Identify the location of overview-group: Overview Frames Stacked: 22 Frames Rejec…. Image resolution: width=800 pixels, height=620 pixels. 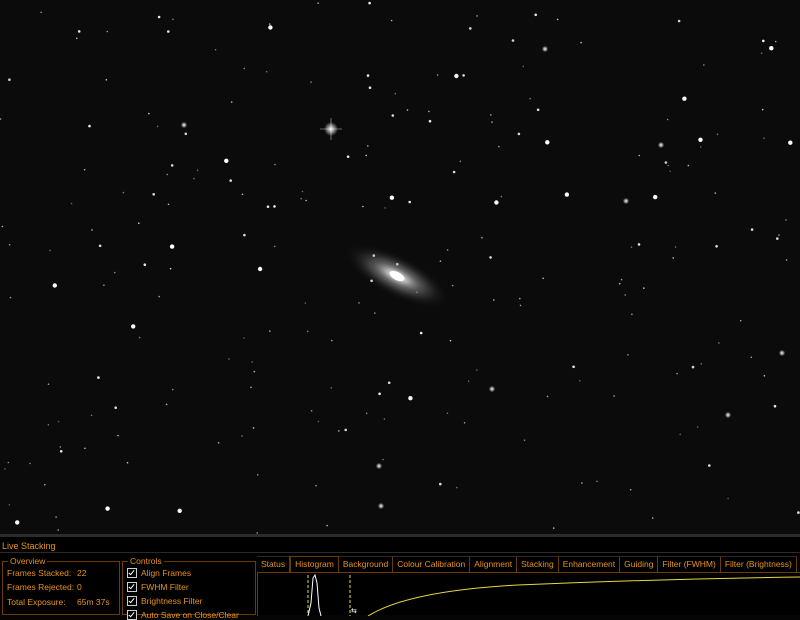
(61, 585).